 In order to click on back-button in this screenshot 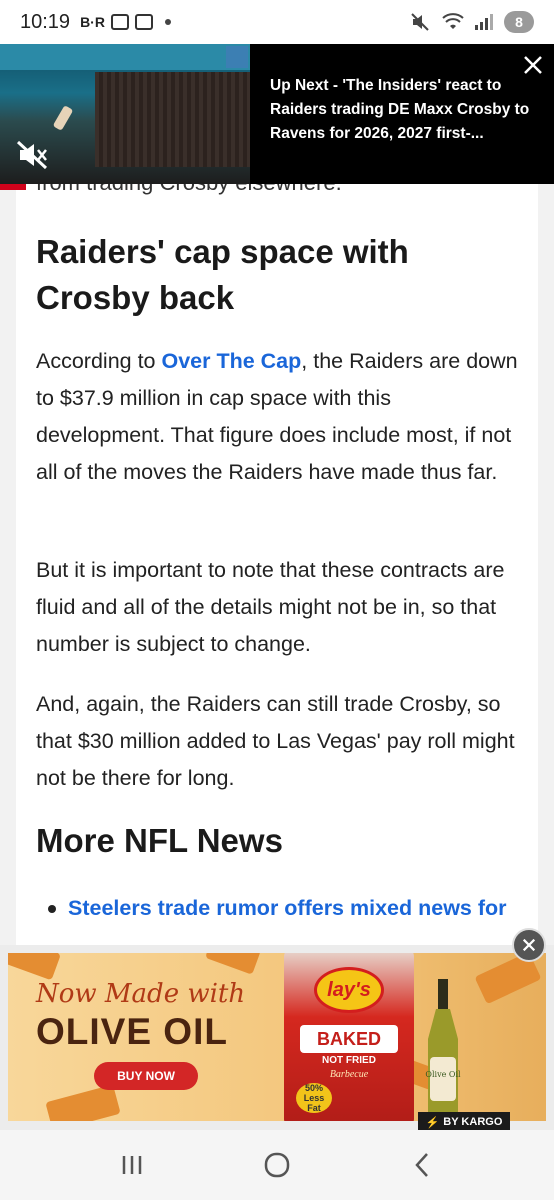, I will do `click(422, 1165)`.